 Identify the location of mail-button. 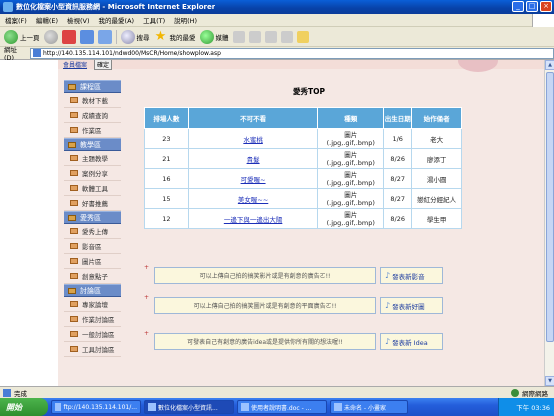
(254, 36).